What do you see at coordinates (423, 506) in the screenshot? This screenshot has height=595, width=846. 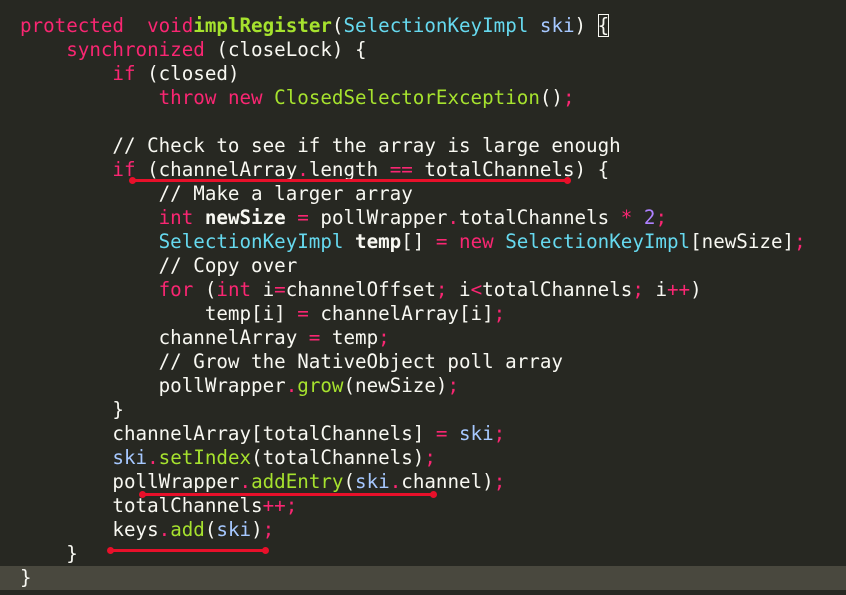 I see `code-line: totalChannels++;` at bounding box center [423, 506].